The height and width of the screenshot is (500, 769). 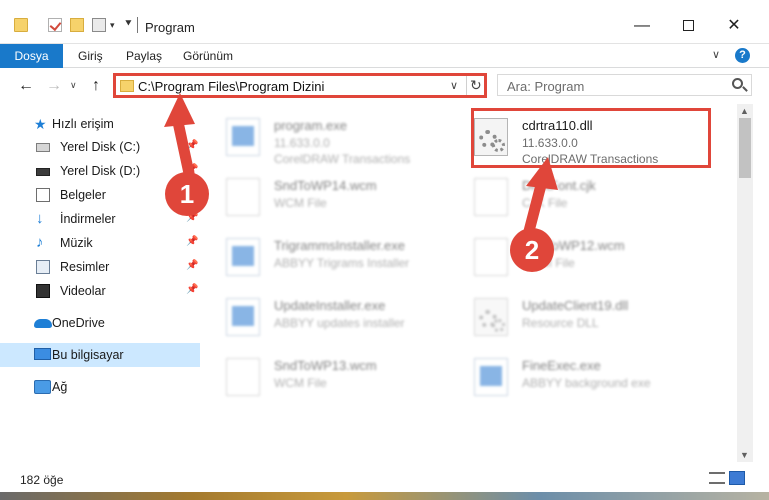 What do you see at coordinates (170, 27) in the screenshot?
I see `window-title: Program` at bounding box center [170, 27].